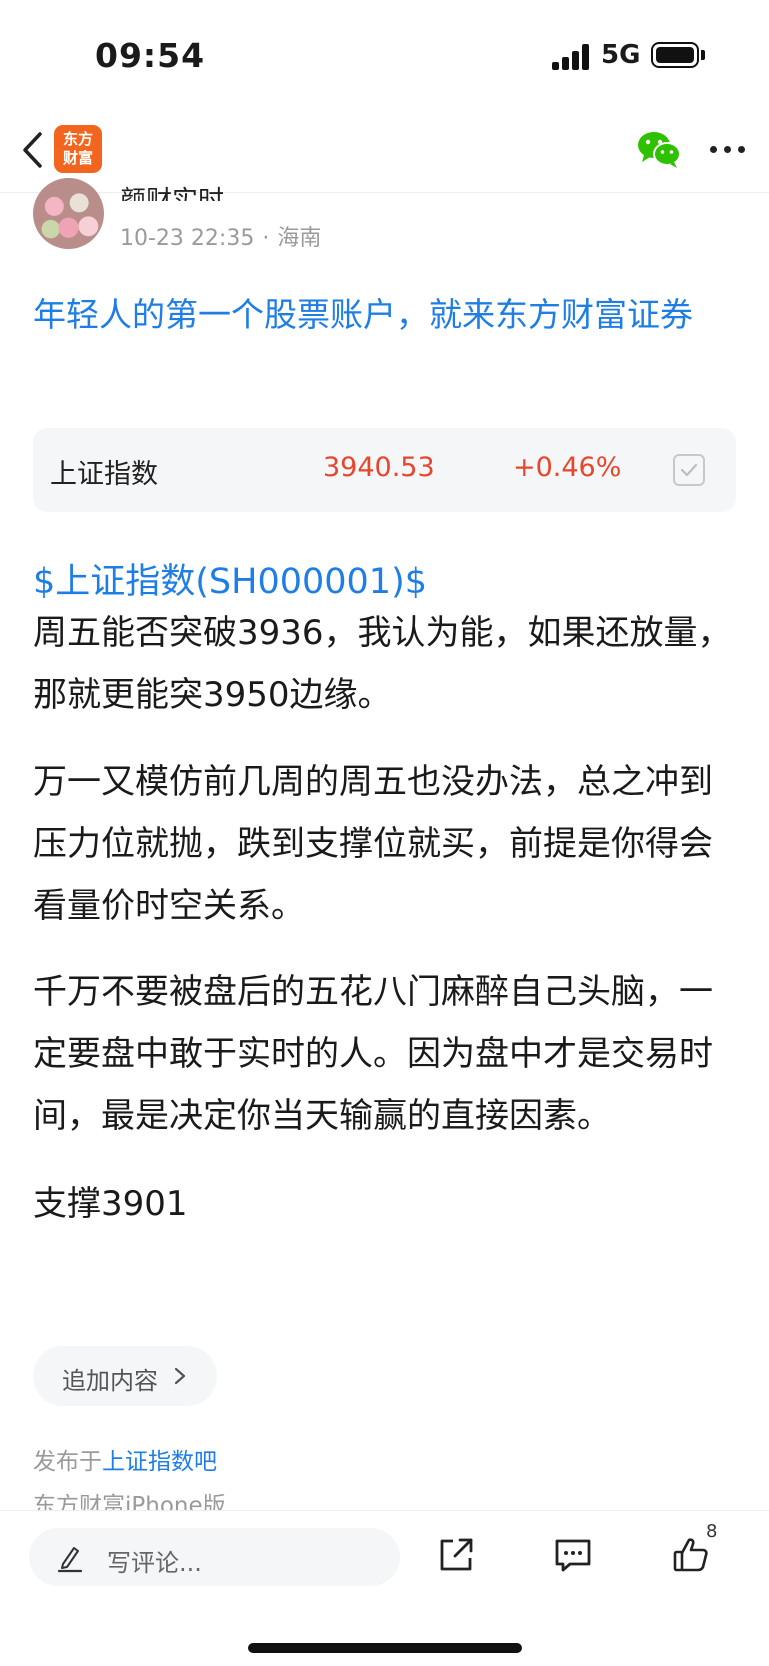  Describe the element at coordinates (728, 150) in the screenshot. I see `more-options-icon` at that location.